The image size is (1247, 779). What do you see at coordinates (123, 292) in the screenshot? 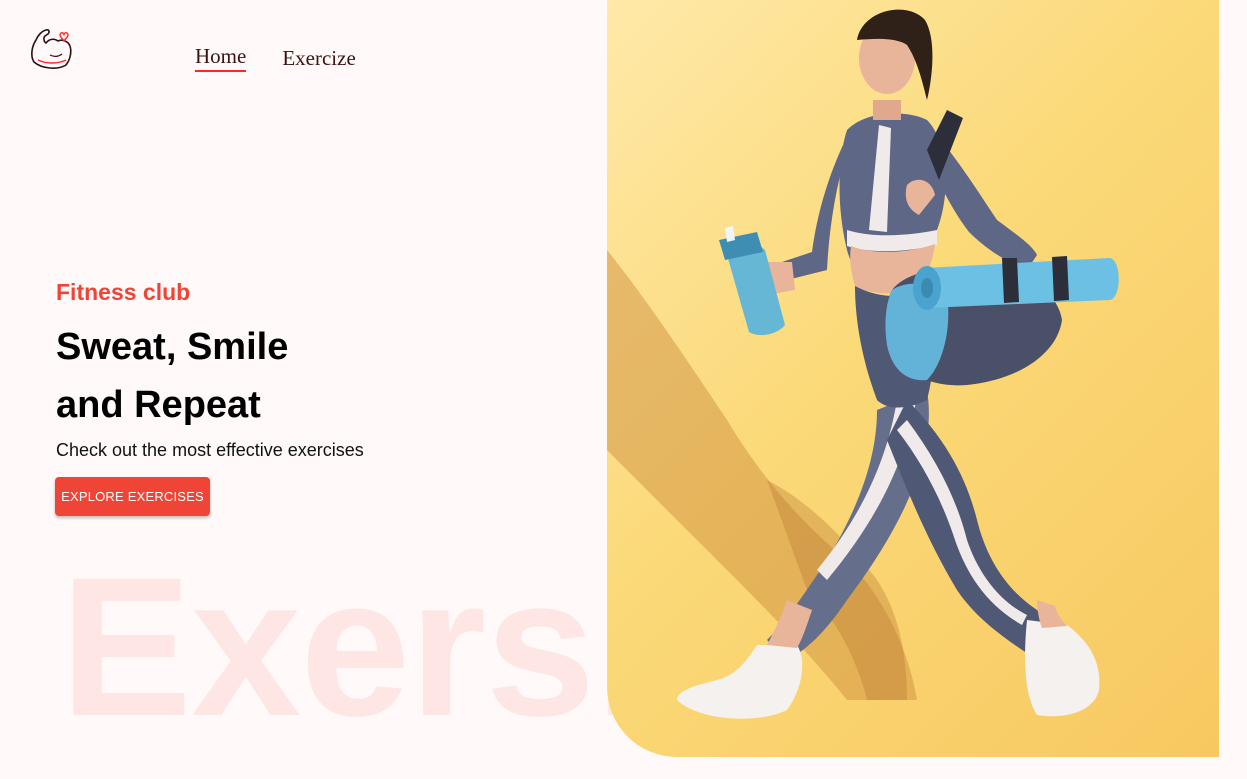
I see `hero-kicker: Fitness club` at bounding box center [123, 292].